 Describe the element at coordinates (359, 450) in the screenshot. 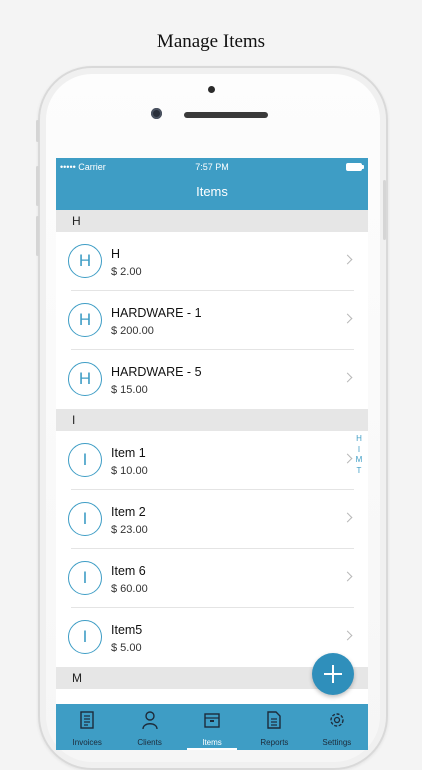

I see `index-letter-i: I` at that location.